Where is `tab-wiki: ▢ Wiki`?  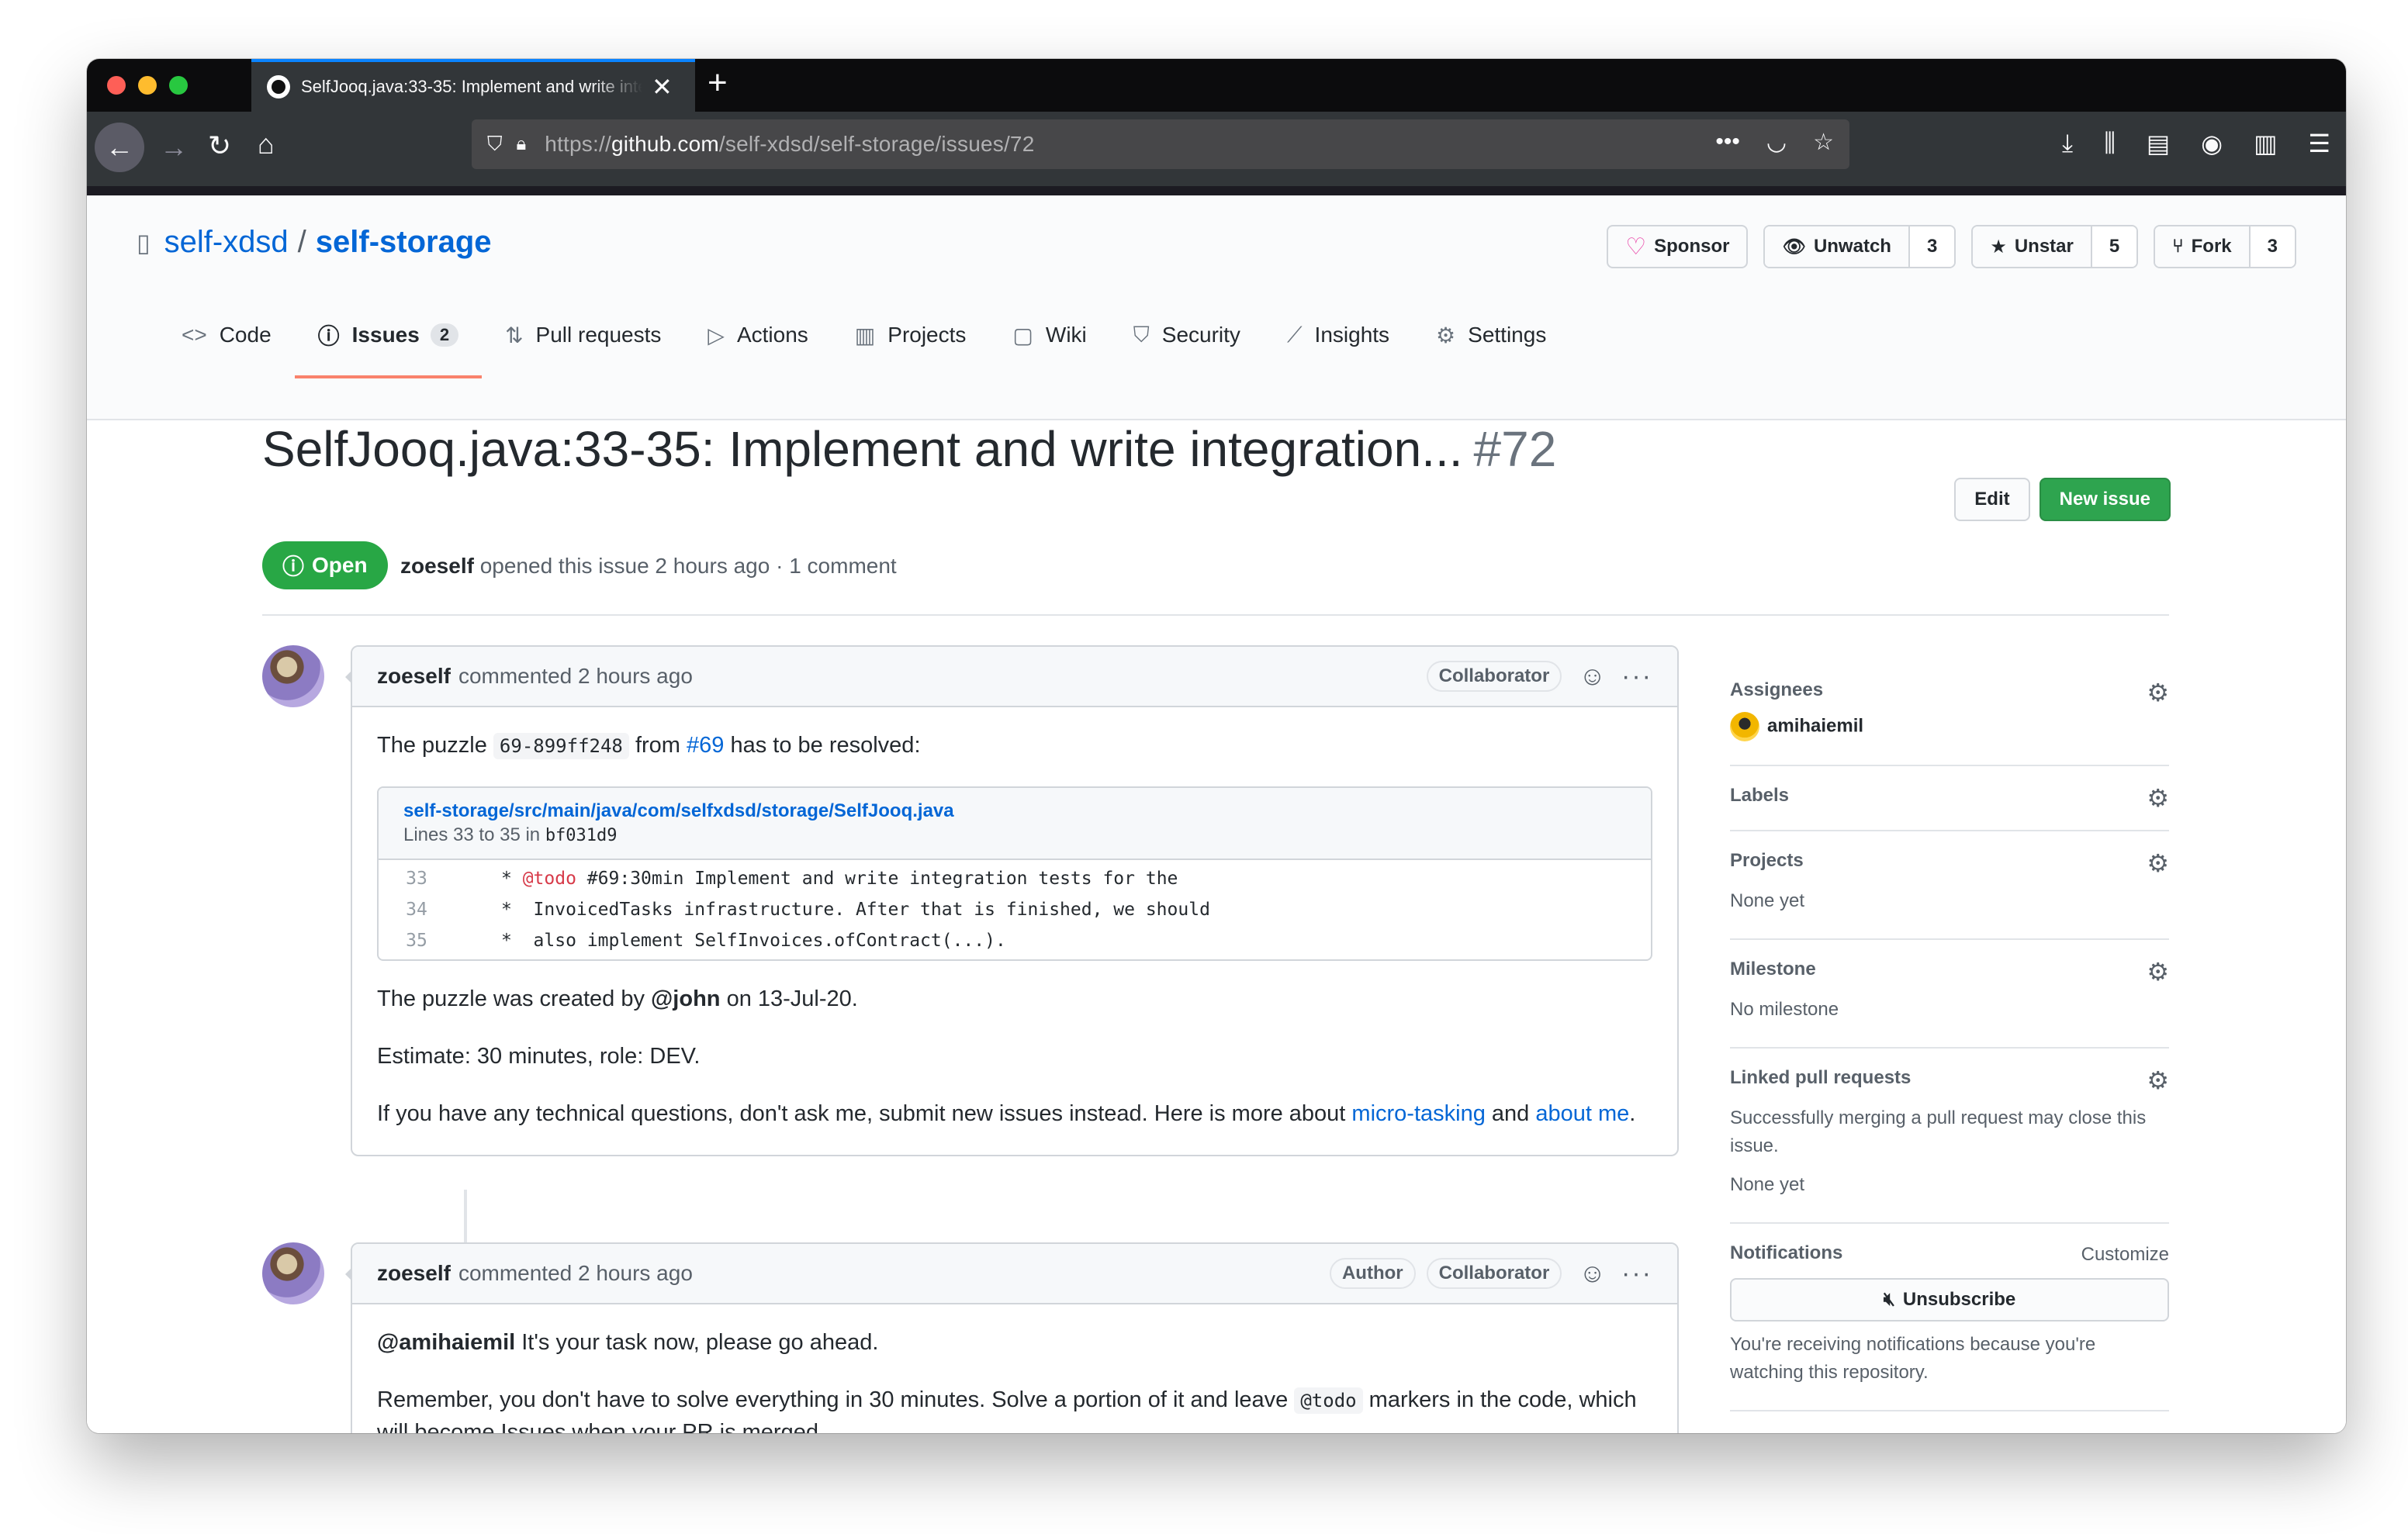 tab-wiki: ▢ Wiki is located at coordinates (1049, 335).